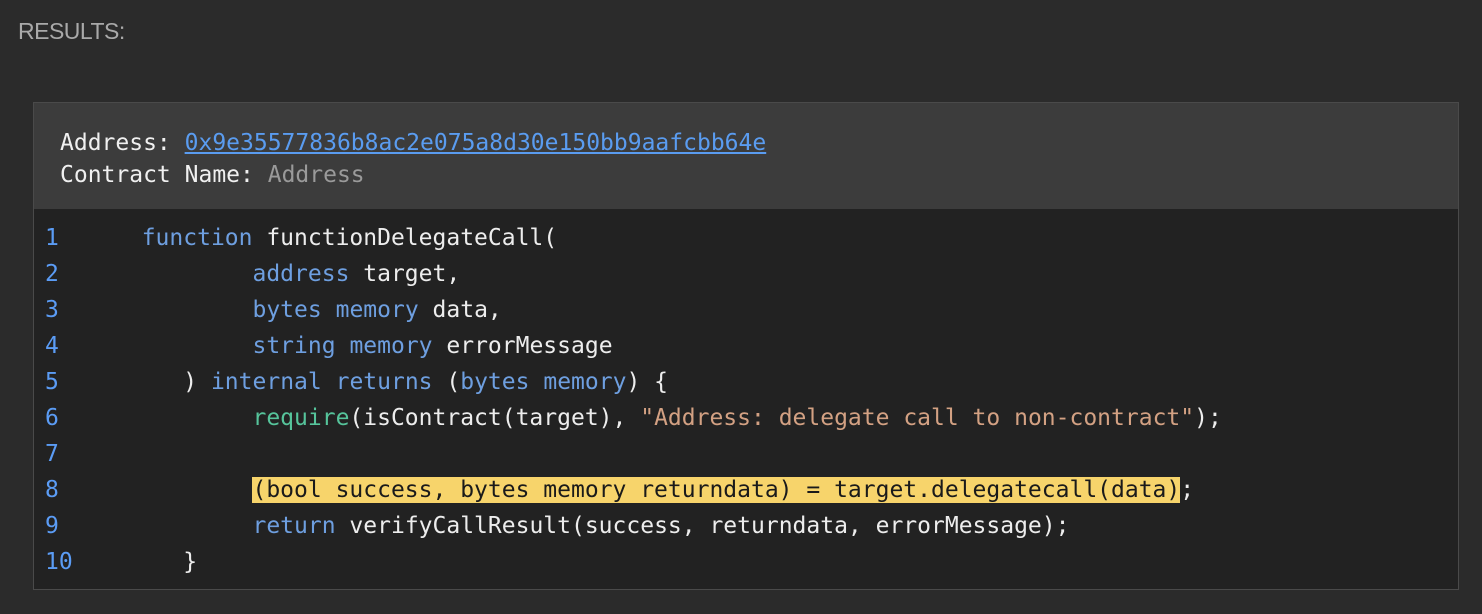  Describe the element at coordinates (294, 346) in the screenshot. I see `code-token: string` at that location.